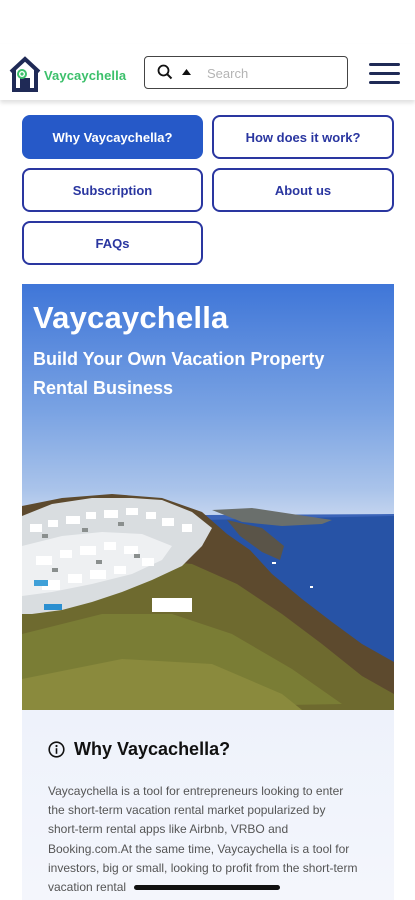 This screenshot has height=900, width=415. I want to click on section-title: Why Vaycachella?, so click(152, 749).